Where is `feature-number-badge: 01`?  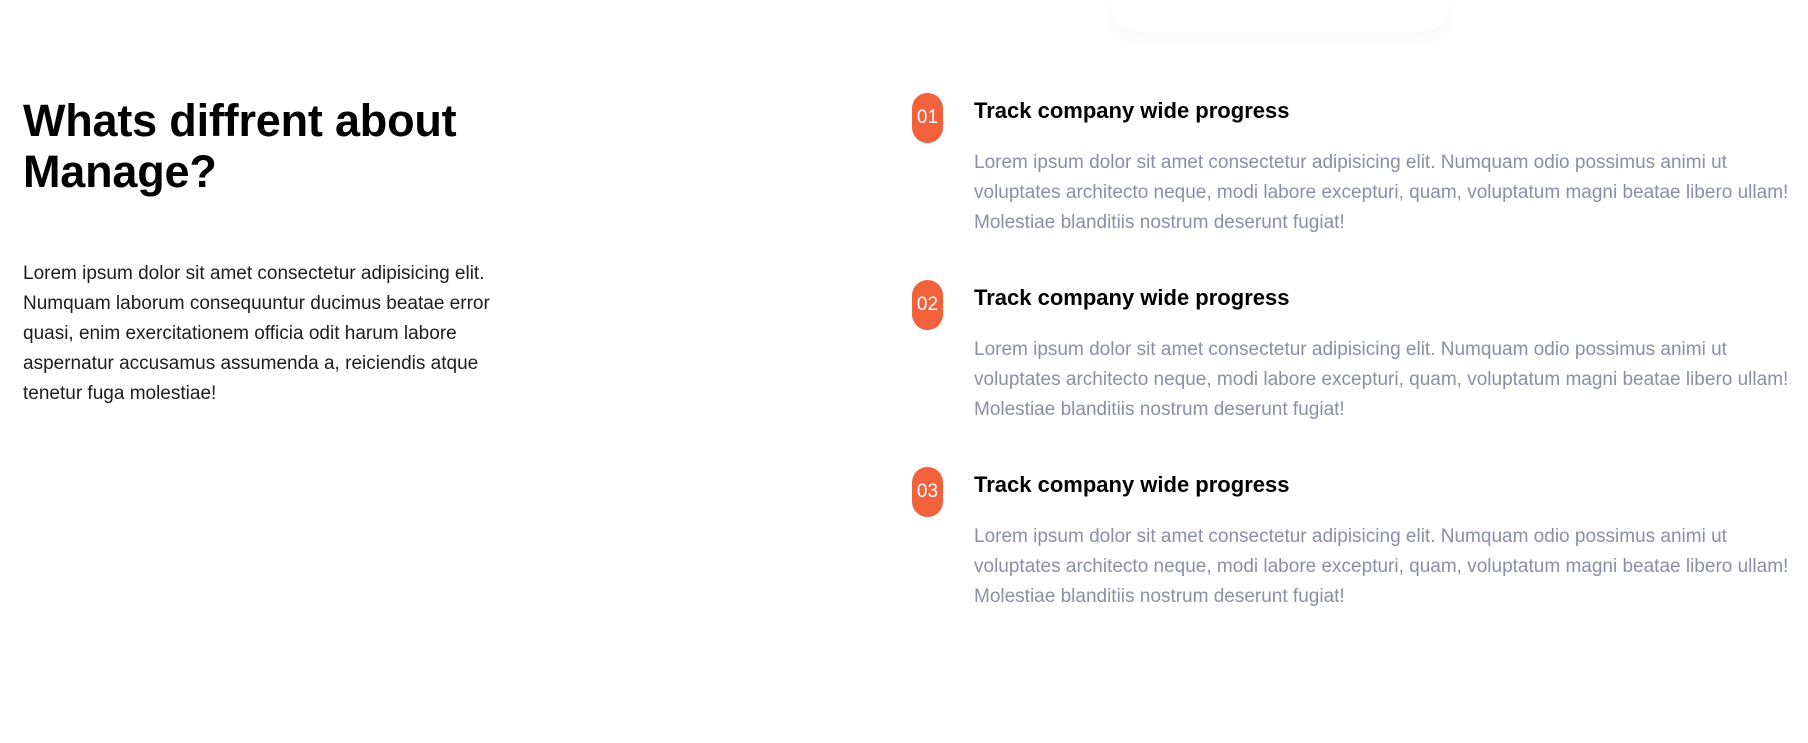 feature-number-badge: 01 is located at coordinates (927, 118).